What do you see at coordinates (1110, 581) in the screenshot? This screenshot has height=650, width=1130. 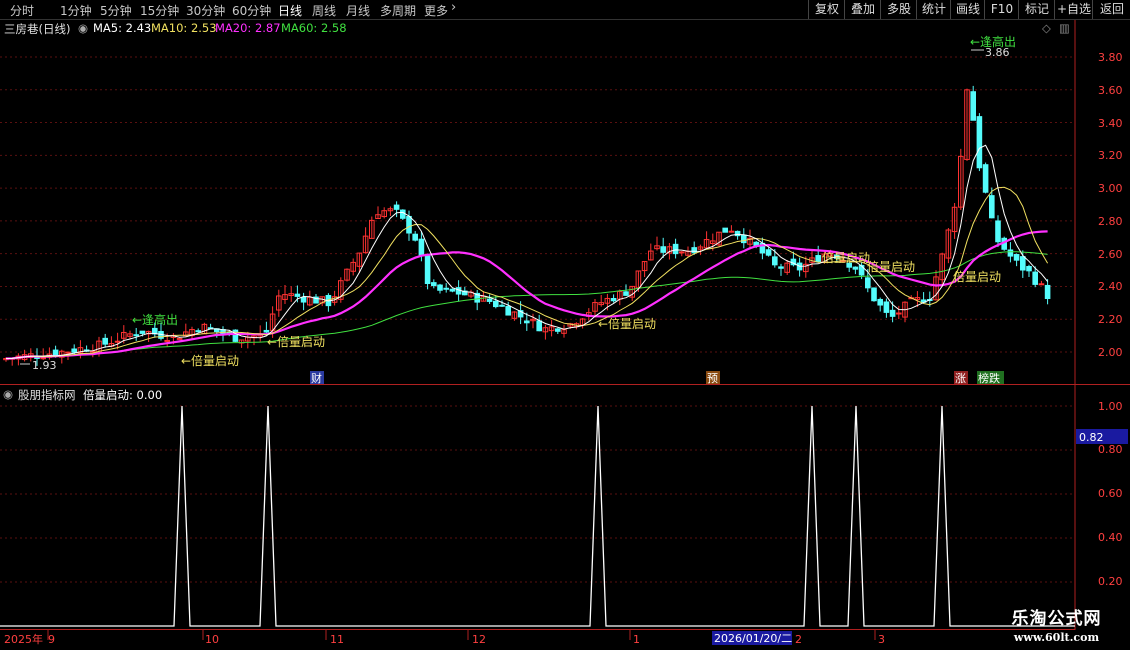 I see `indicator-tick: 0.20` at bounding box center [1110, 581].